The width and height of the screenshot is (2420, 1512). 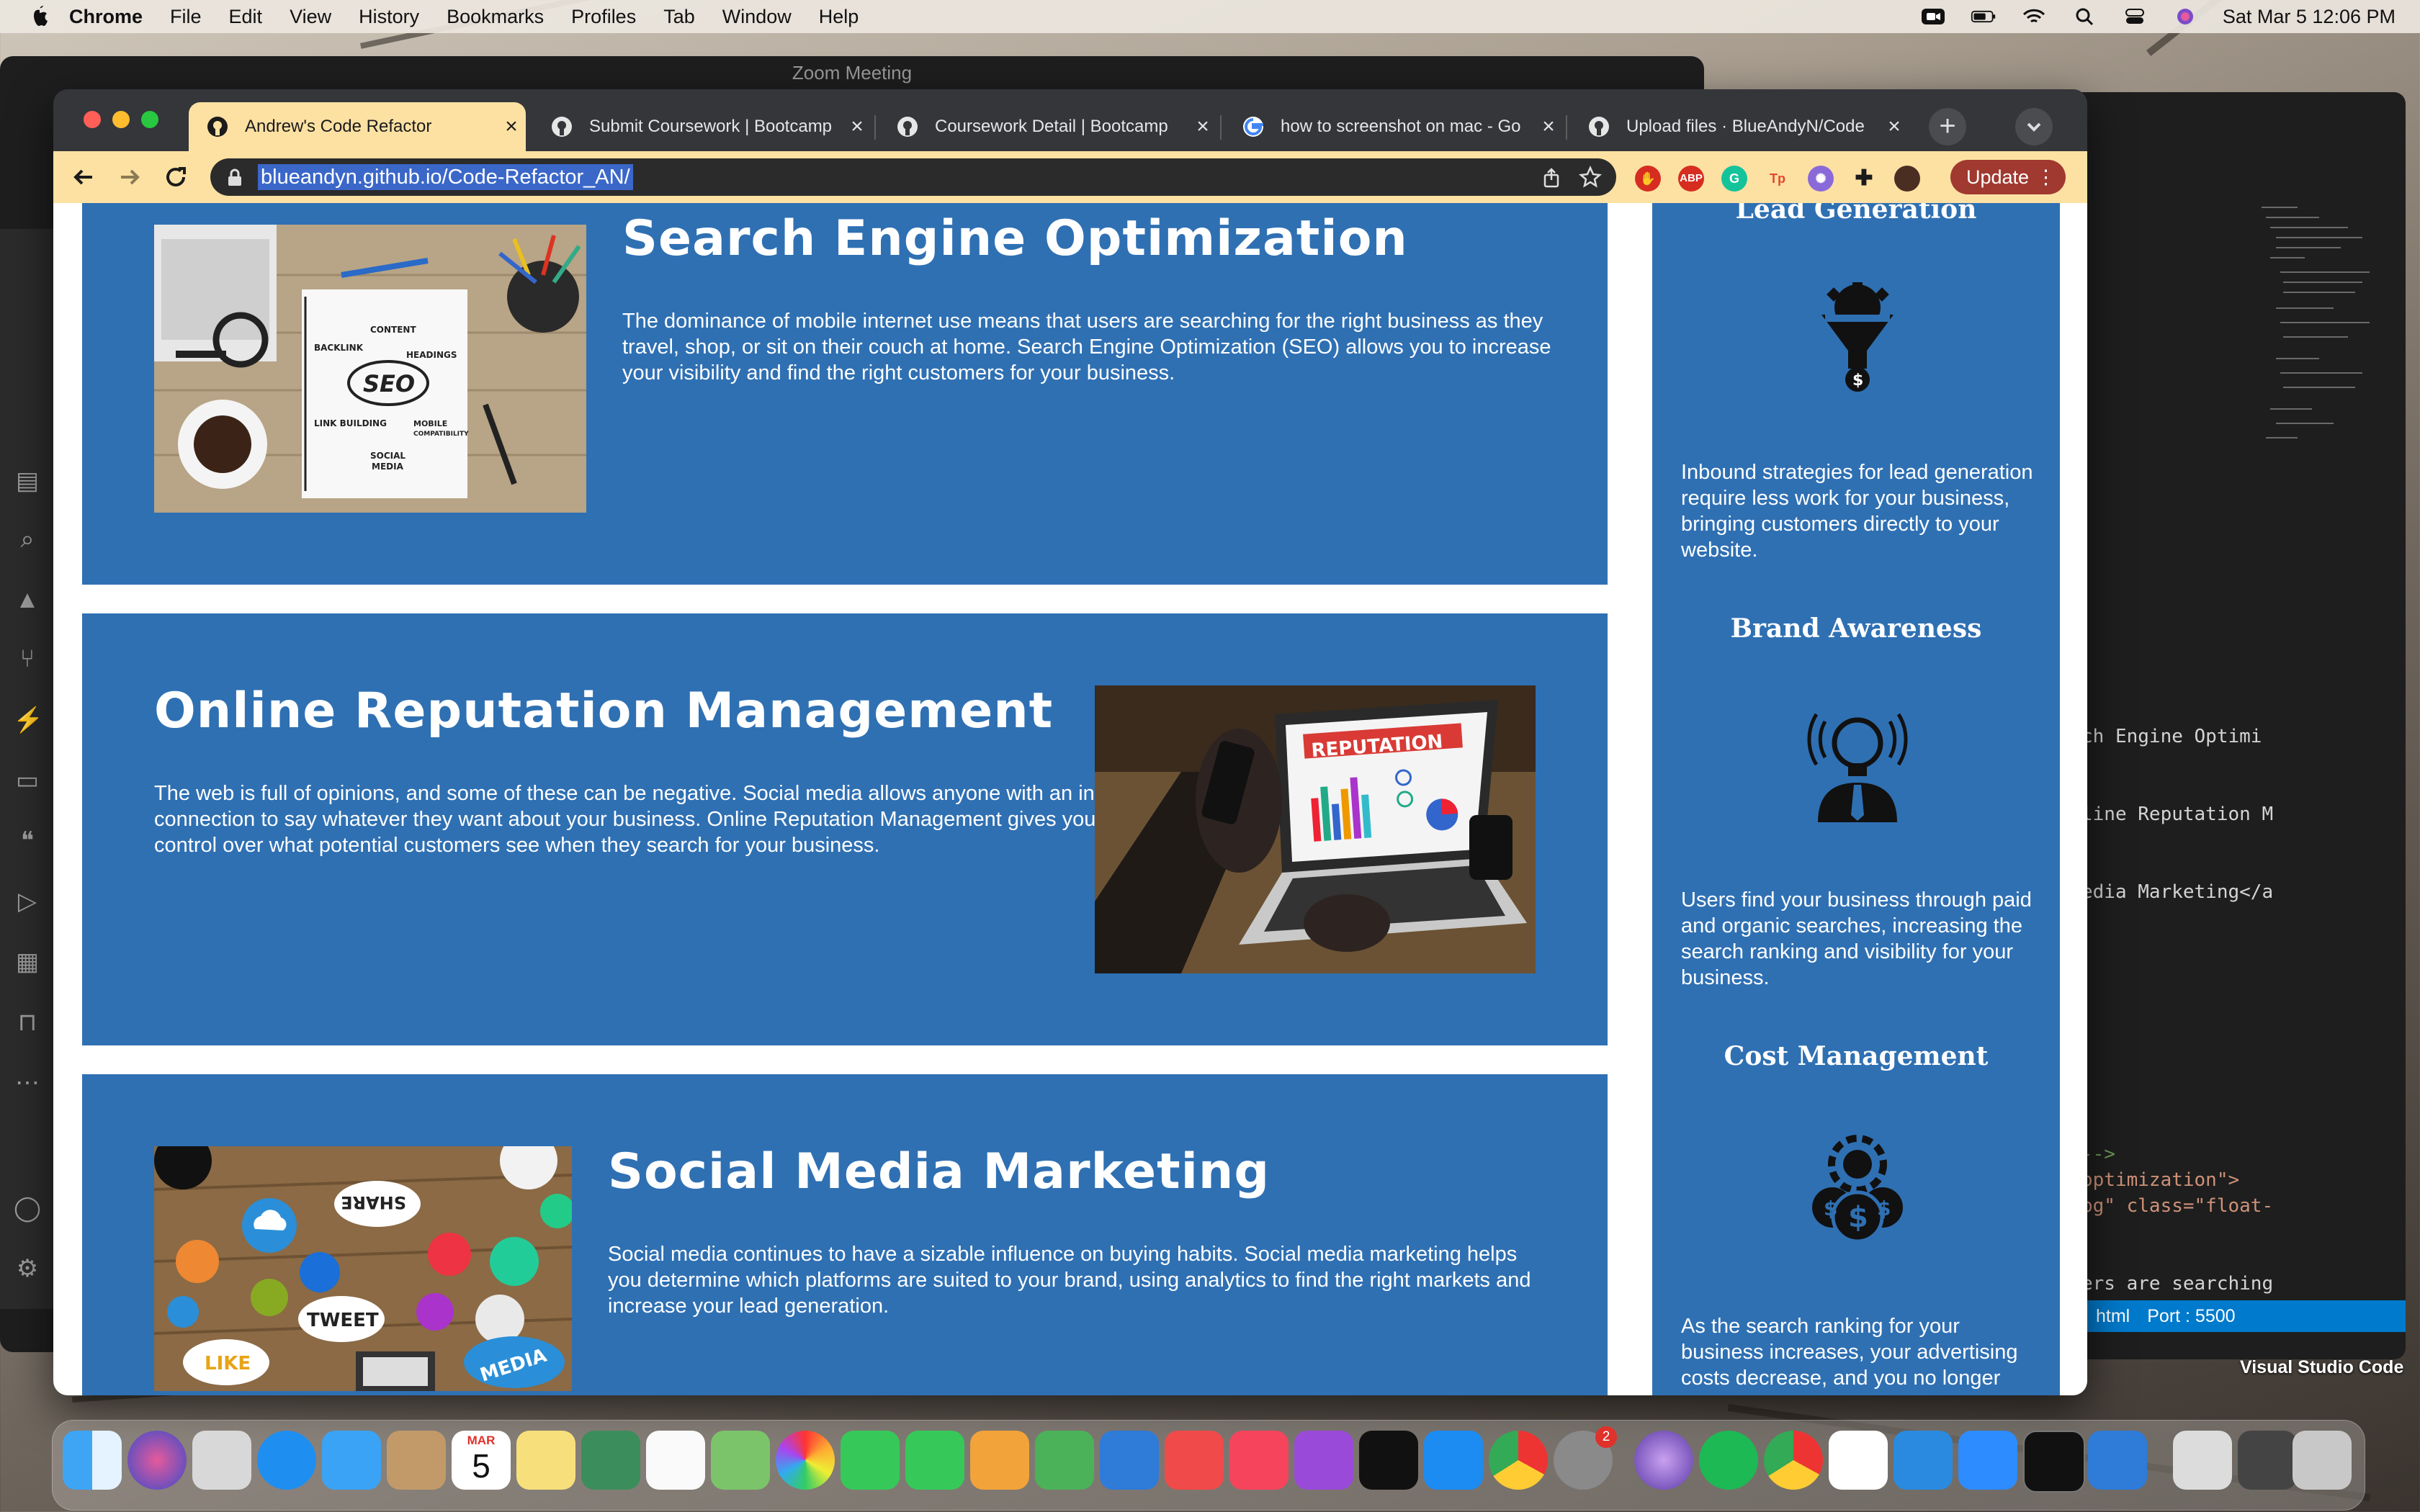 I want to click on search-icon: ⌕, so click(x=27, y=540).